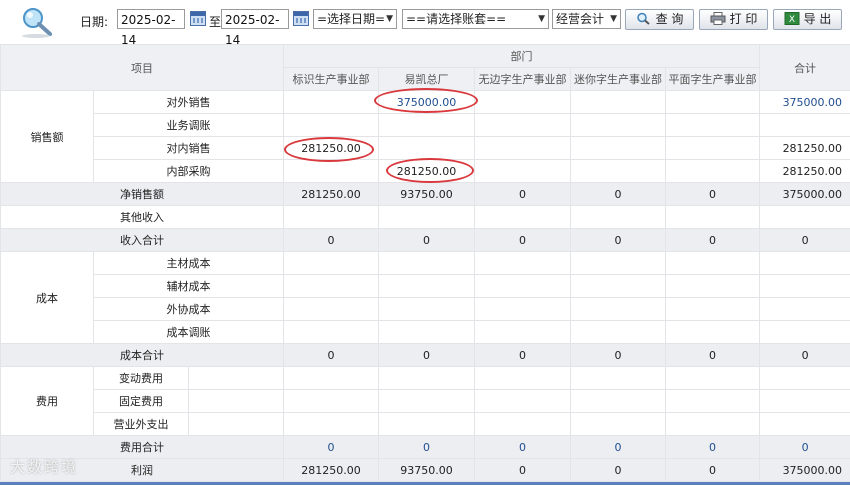  Describe the element at coordinates (580, 19) in the screenshot. I see `mode-select-value: 经营会计` at that location.